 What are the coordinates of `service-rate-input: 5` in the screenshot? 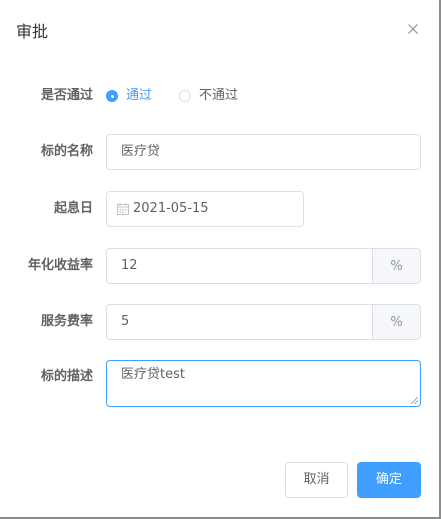 It's located at (239, 322).